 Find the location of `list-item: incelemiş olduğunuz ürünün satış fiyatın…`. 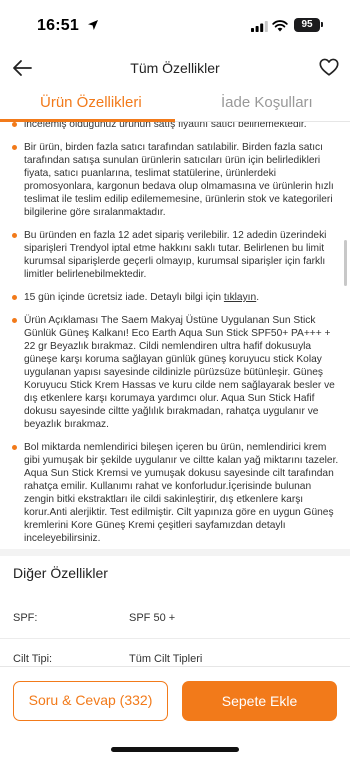

list-item: incelemiş olduğunuz ürünün satış fiyatın… is located at coordinates (175, 126).